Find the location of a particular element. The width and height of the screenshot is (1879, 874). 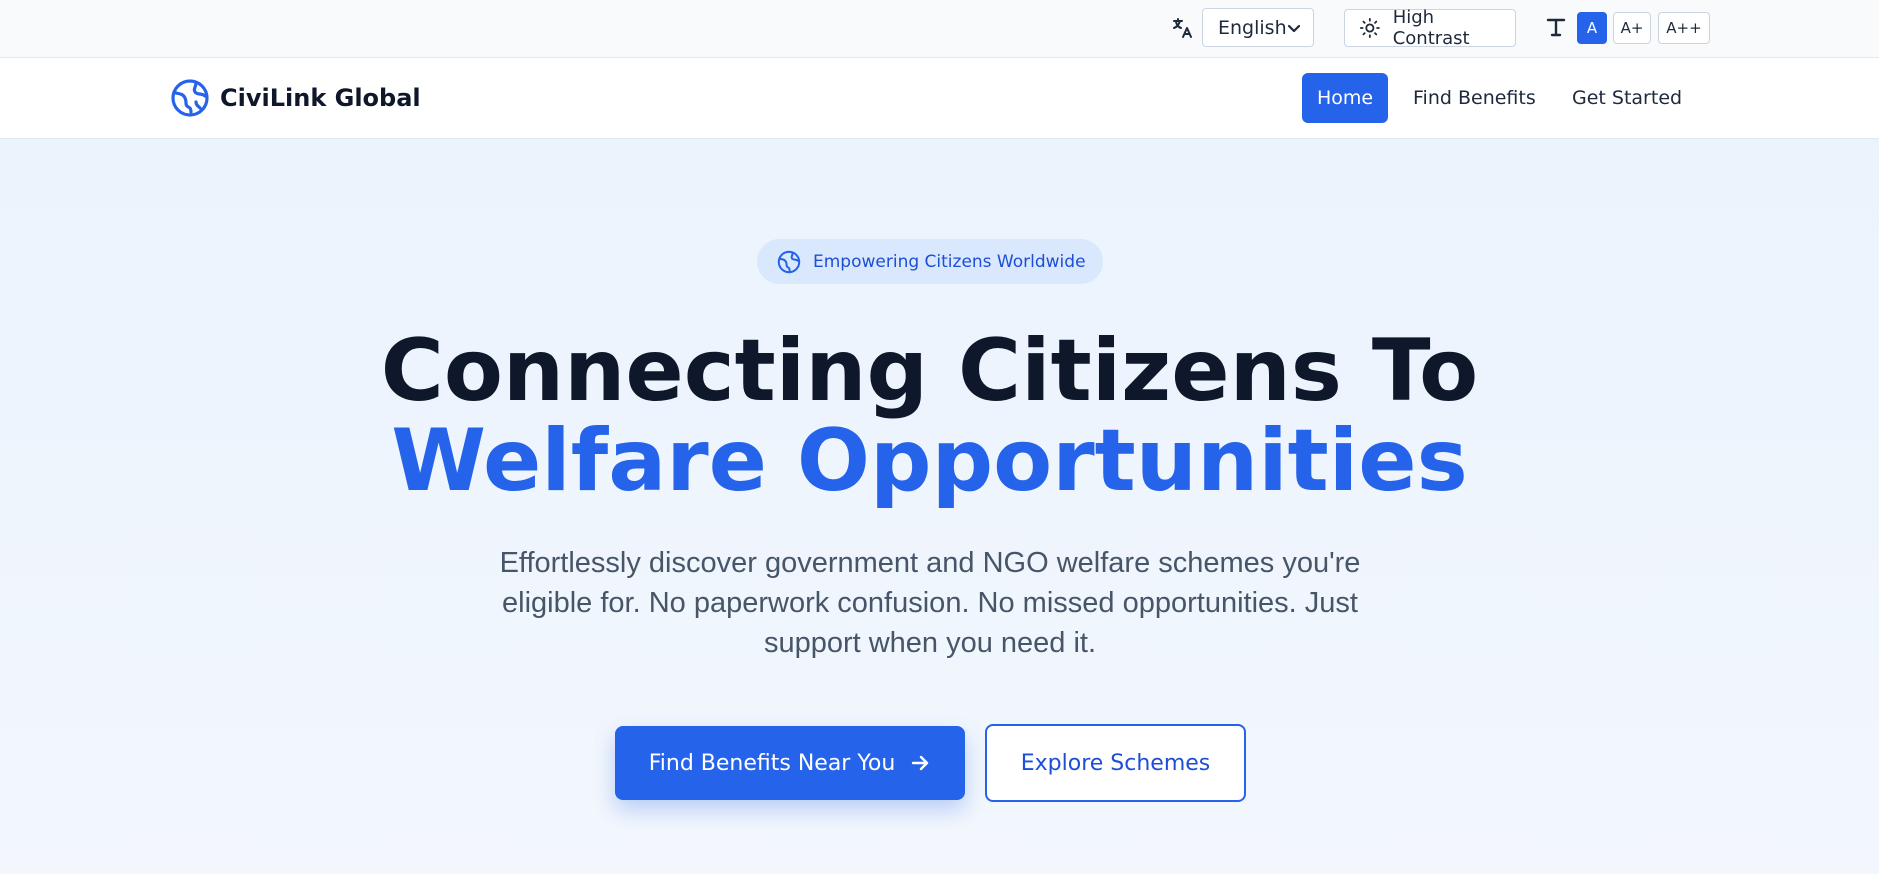

nav-home: Home is located at coordinates (1345, 98).